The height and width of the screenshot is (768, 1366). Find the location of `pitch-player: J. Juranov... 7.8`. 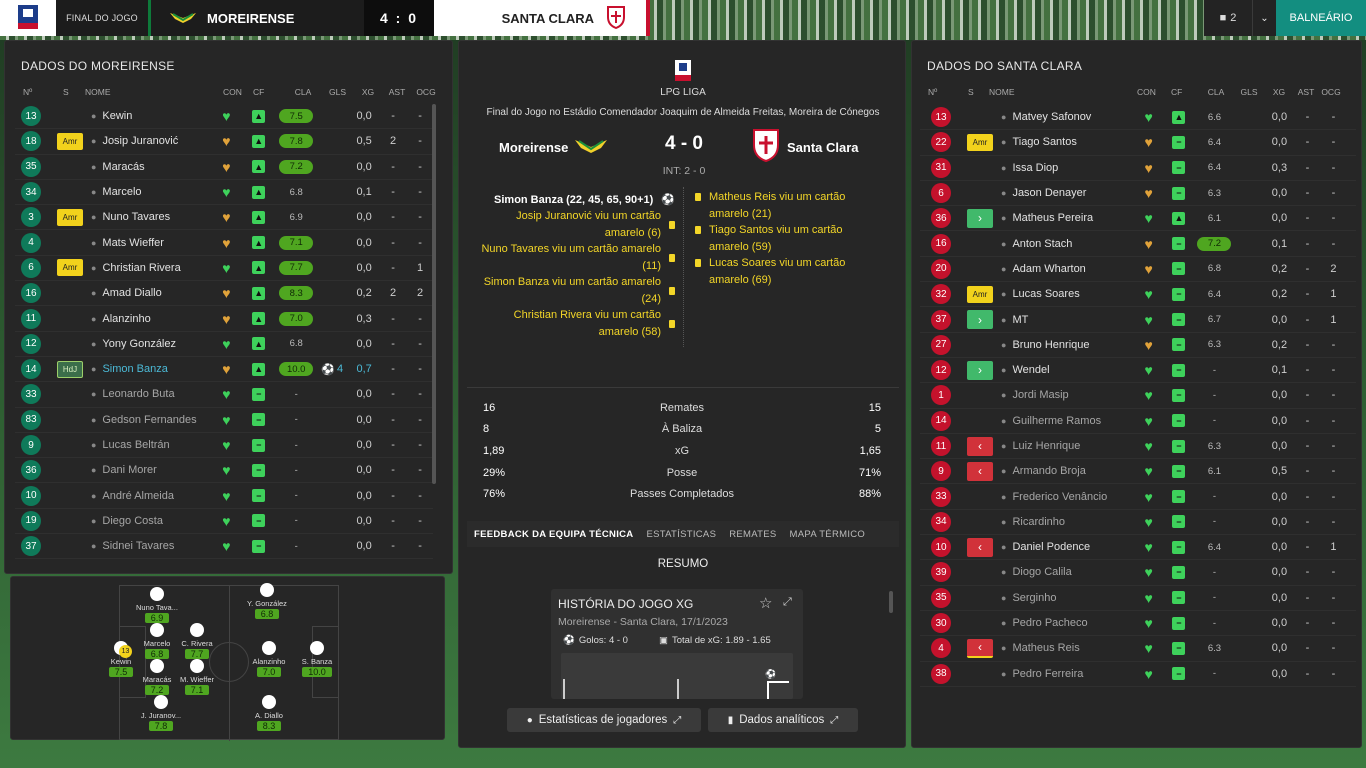

pitch-player: J. Juranov... 7.8 is located at coordinates (161, 713).